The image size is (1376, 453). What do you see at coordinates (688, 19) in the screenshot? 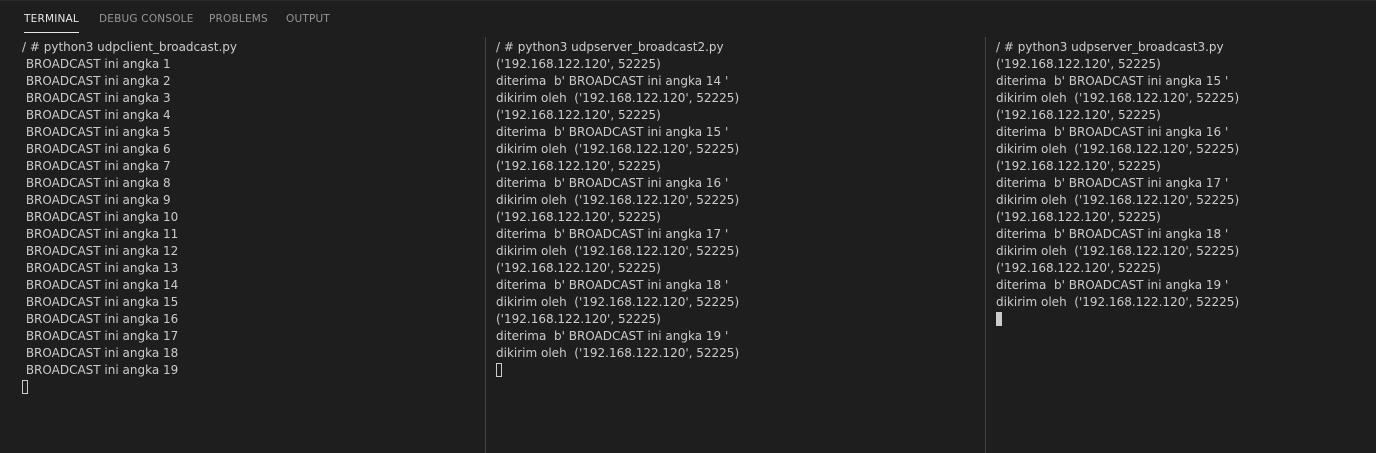
I see `panel-tab-bar: TERMINAL DEBUG CONSOLE PROBLEMS OUTPUT` at bounding box center [688, 19].